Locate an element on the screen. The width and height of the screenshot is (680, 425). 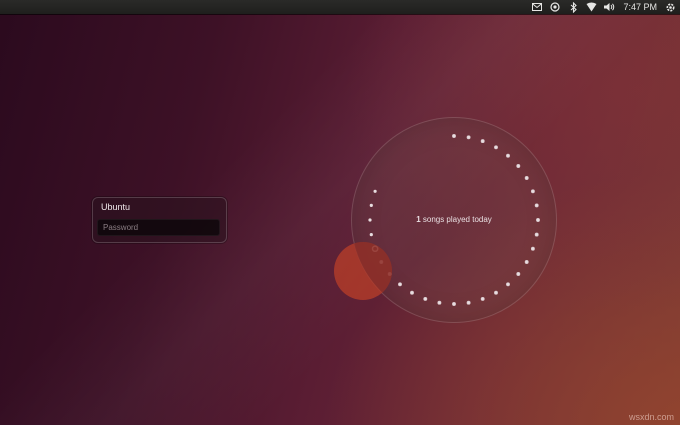
power-icon is located at coordinates (670, 7).